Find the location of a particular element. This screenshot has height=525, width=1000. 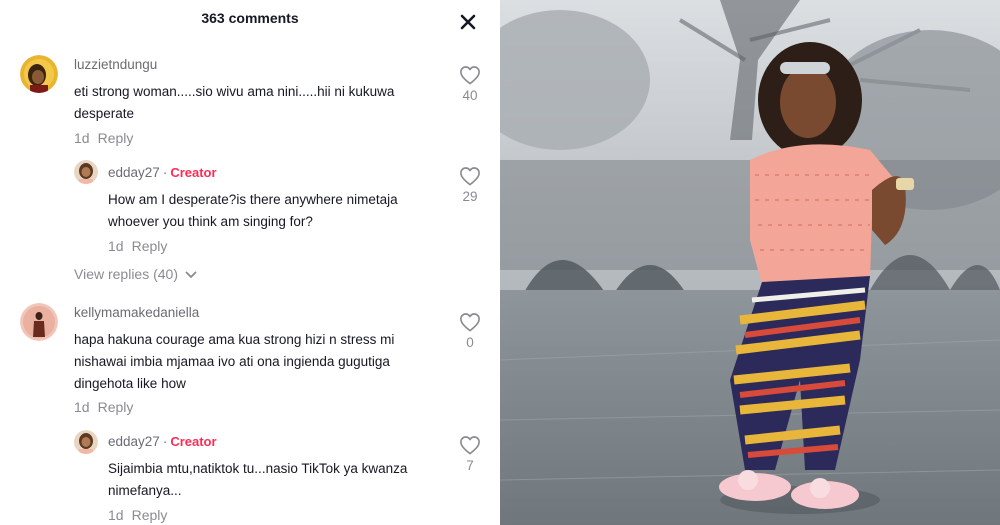

close-button is located at coordinates (468, 22).